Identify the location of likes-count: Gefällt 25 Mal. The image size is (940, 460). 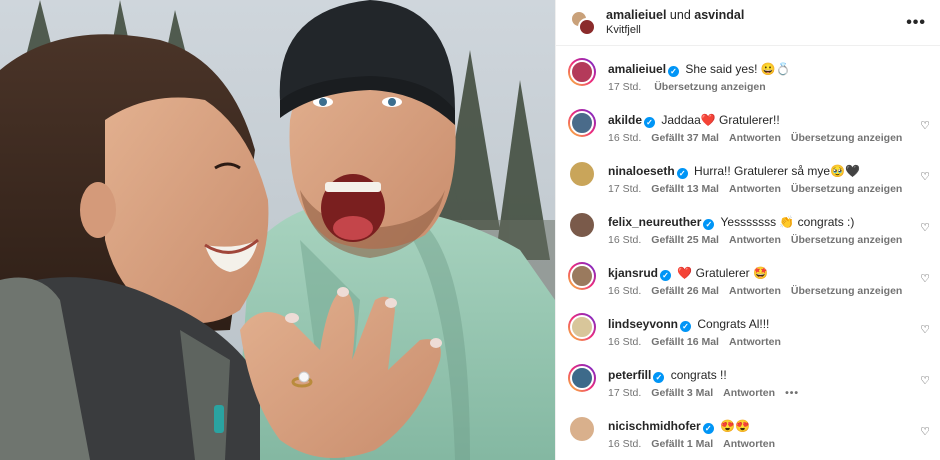
(685, 240).